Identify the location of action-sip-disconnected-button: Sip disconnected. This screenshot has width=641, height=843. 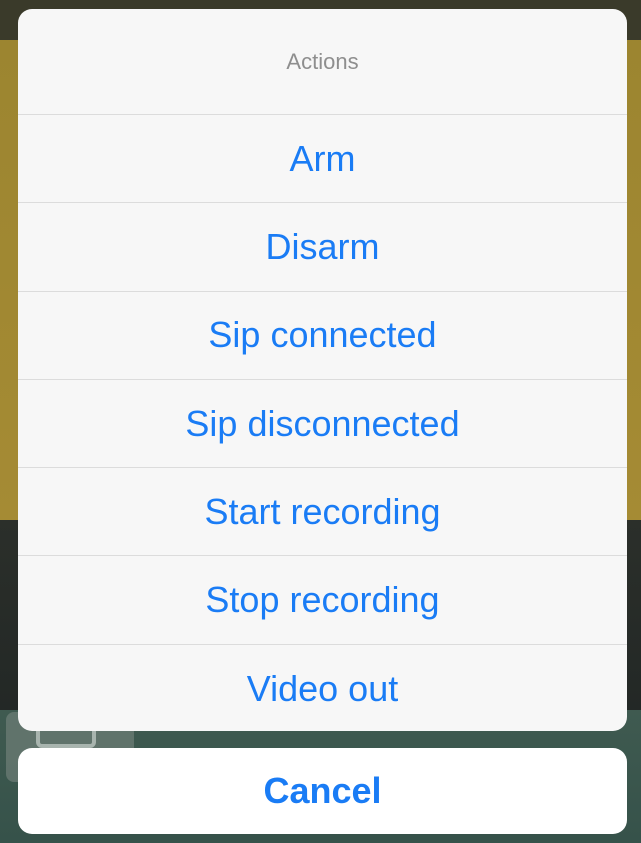
(322, 424).